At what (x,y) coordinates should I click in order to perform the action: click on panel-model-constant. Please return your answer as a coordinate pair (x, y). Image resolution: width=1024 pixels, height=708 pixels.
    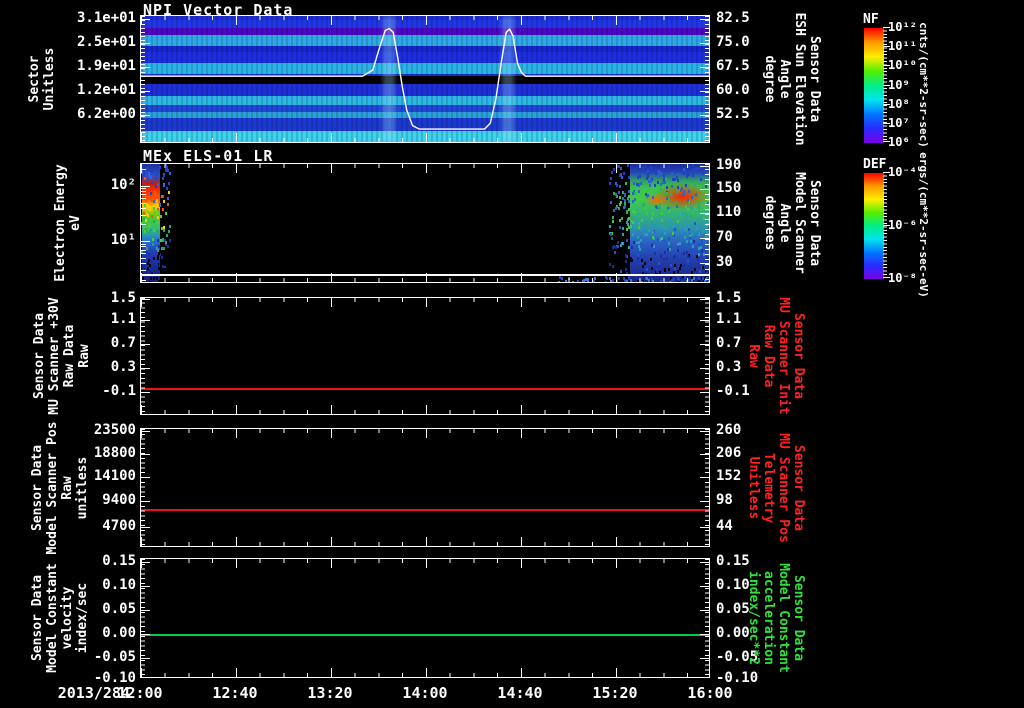
    Looking at the image, I should click on (425, 618).